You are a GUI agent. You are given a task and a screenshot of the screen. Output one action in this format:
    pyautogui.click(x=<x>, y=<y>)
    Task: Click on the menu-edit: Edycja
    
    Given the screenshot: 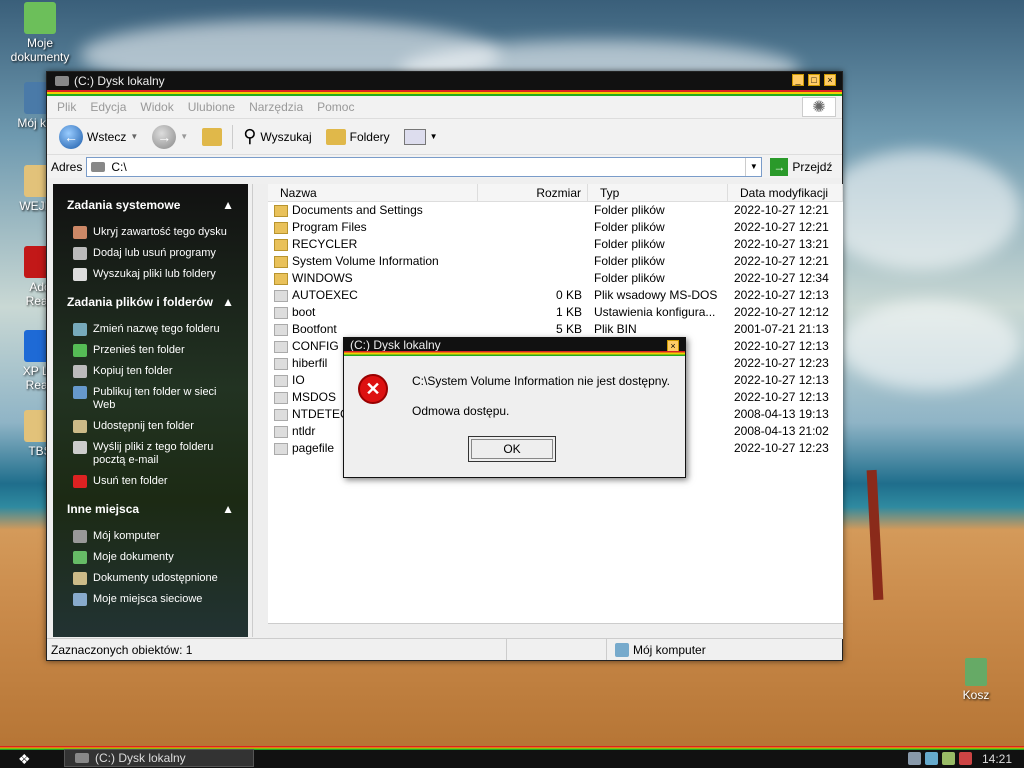 What is the action you would take?
    pyautogui.click(x=108, y=107)
    